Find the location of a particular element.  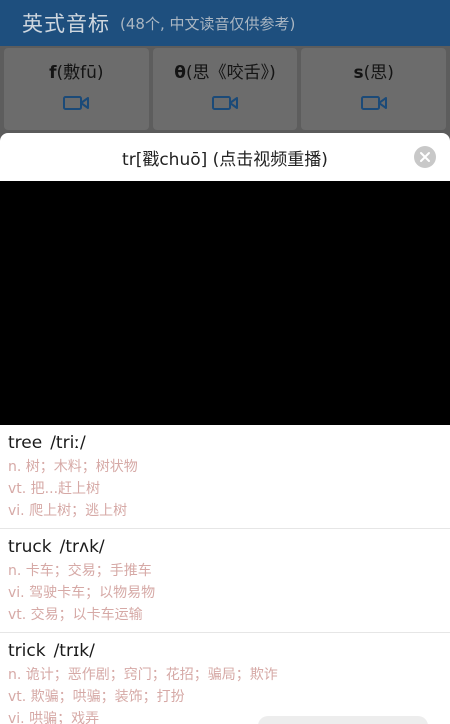

phoneme-label: s(思) is located at coordinates (373, 70).